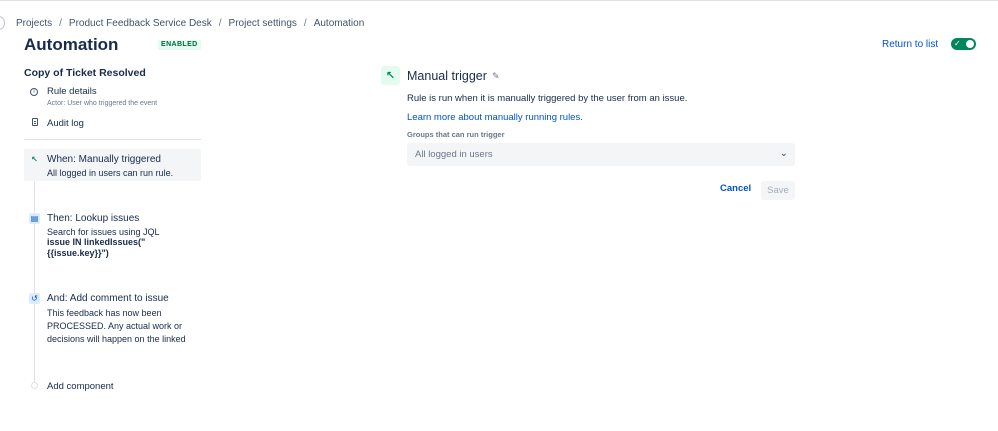 Image resolution: width=998 pixels, height=431 pixels. I want to click on rule-details-link: Rule details, so click(72, 91).